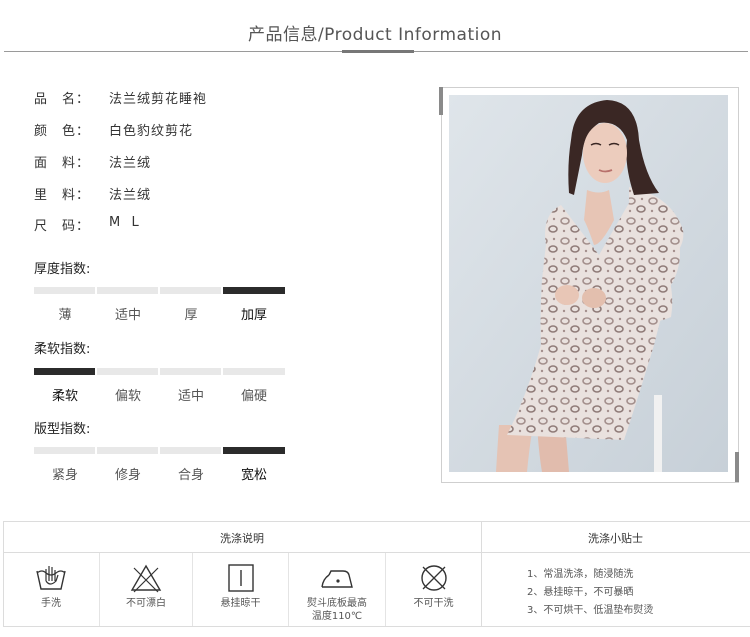 Image resolution: width=750 pixels, height=637 pixels. Describe the element at coordinates (62, 195) in the screenshot. I see `spec-label: 里 料：` at that location.